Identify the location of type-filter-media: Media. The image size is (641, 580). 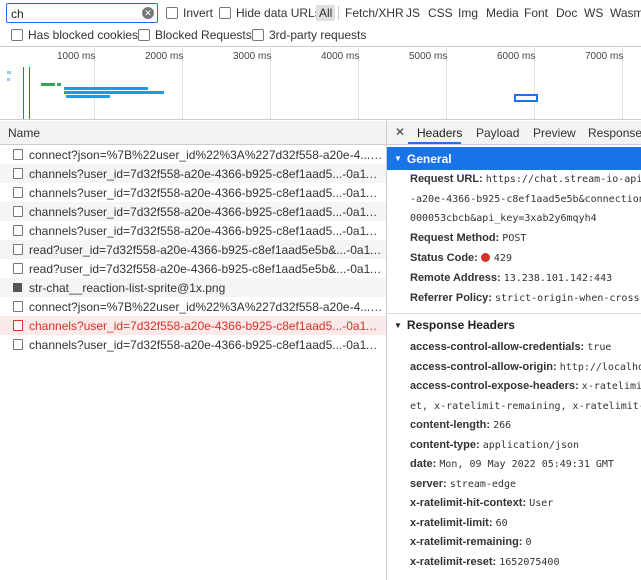
(502, 13).